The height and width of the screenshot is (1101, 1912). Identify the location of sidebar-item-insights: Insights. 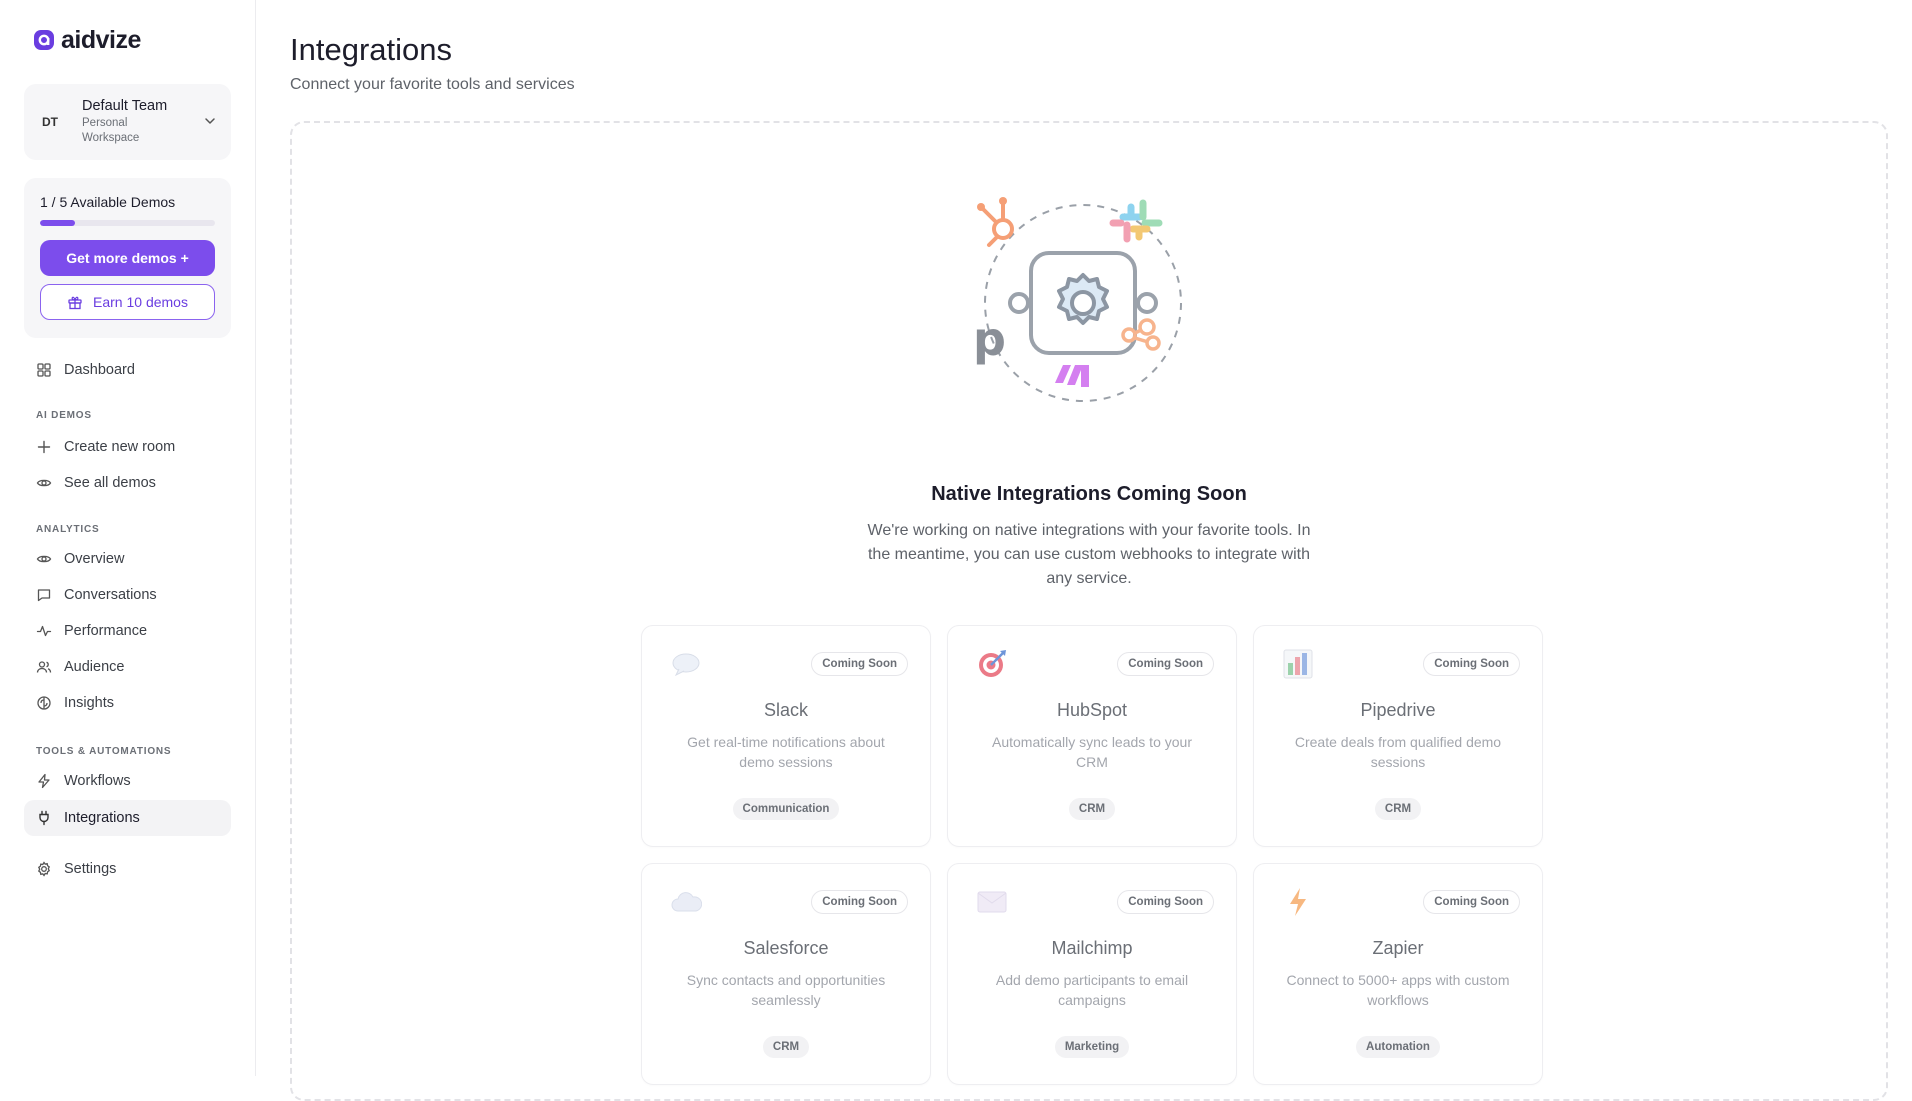
(127, 703).